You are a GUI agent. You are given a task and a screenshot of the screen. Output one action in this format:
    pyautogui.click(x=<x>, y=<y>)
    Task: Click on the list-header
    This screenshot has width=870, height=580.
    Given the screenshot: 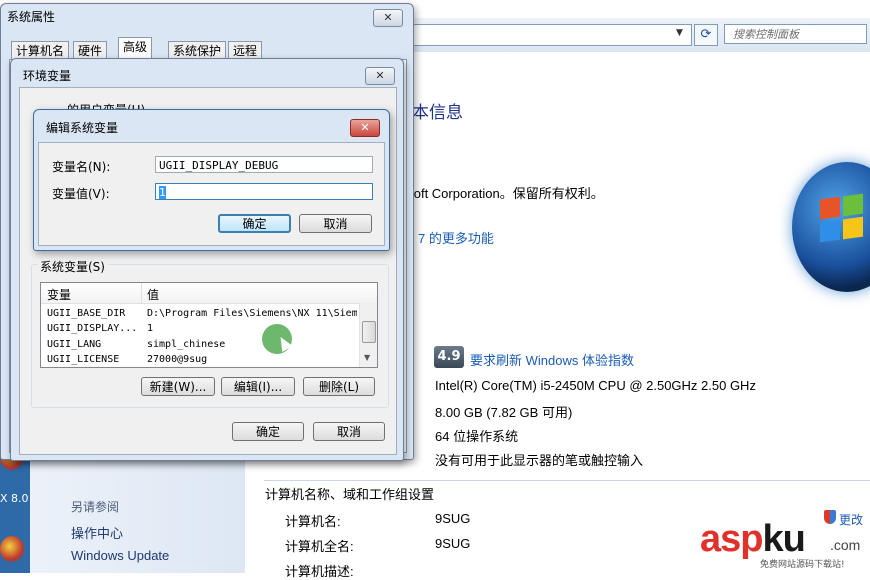 What is the action you would take?
    pyautogui.click(x=209, y=293)
    